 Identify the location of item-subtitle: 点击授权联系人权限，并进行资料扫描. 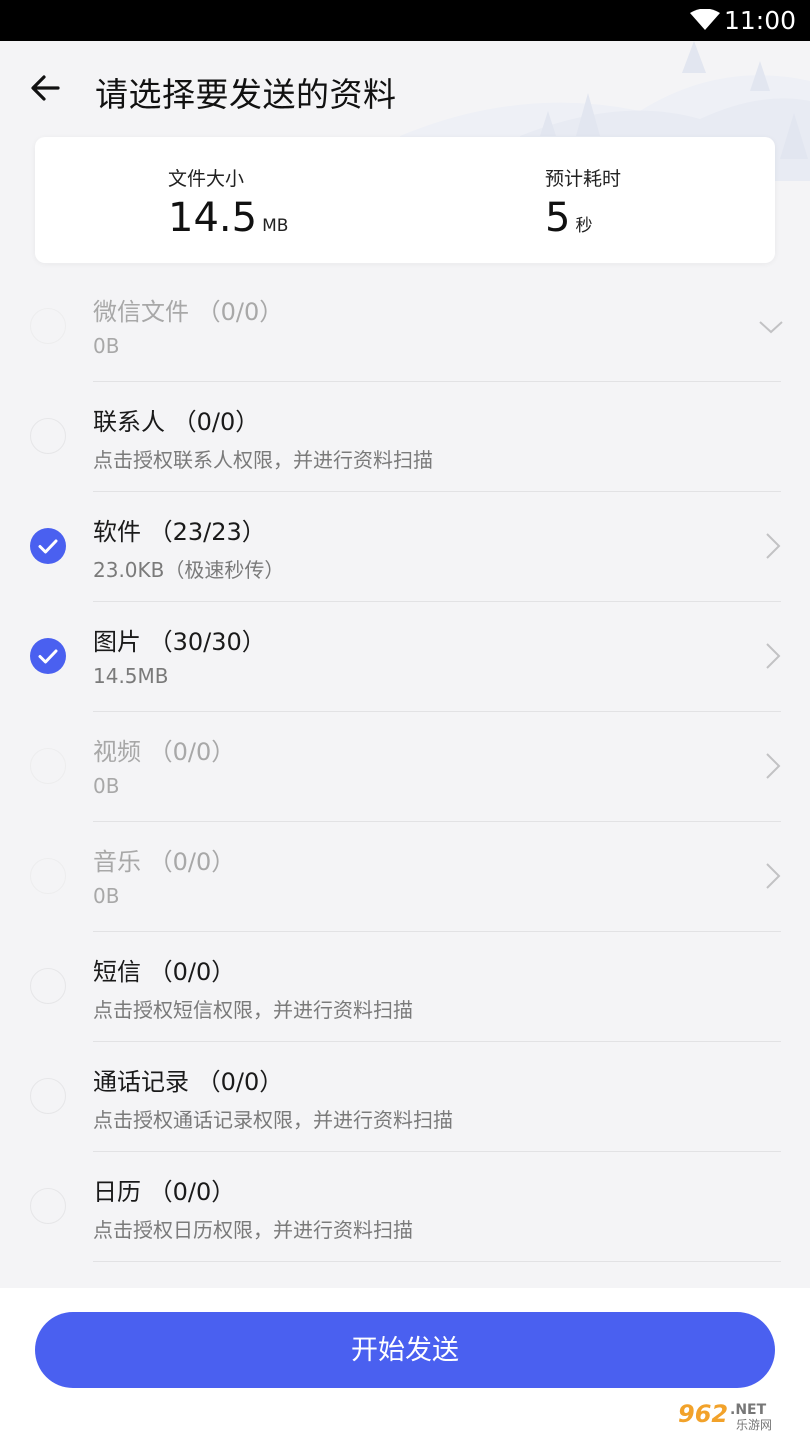
(263, 460).